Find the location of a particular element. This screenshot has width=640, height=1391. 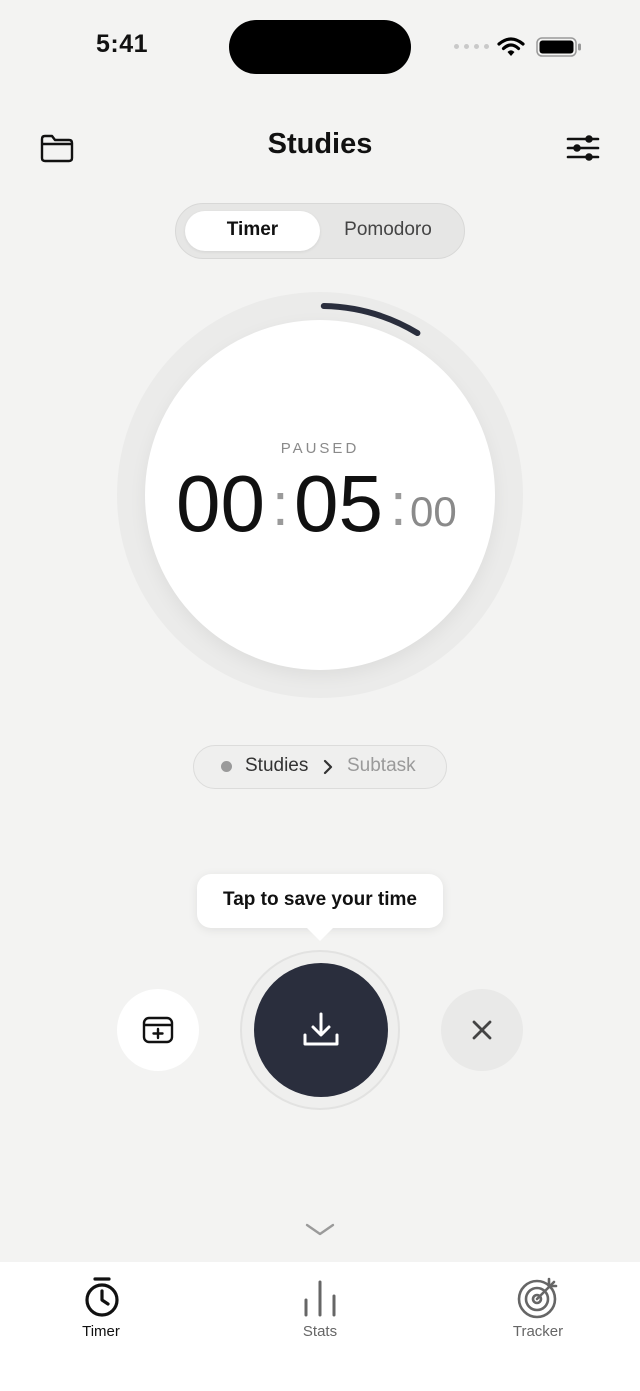

target-icon is located at coordinates (537, 1298).